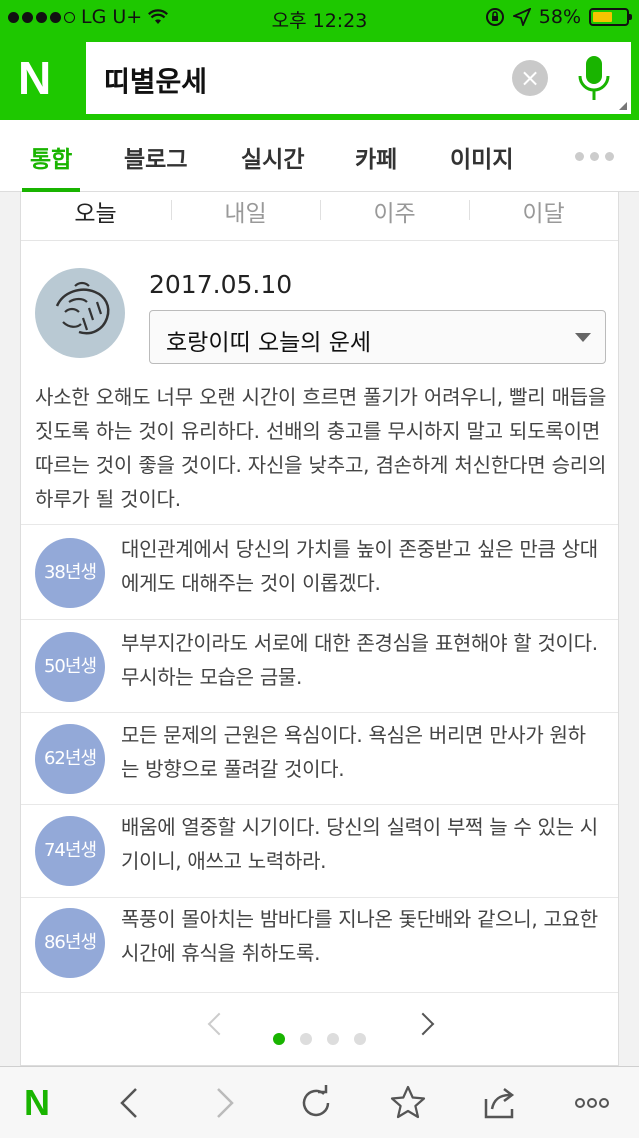  What do you see at coordinates (155, 80) in the screenshot?
I see `search-input: 띠별운세` at bounding box center [155, 80].